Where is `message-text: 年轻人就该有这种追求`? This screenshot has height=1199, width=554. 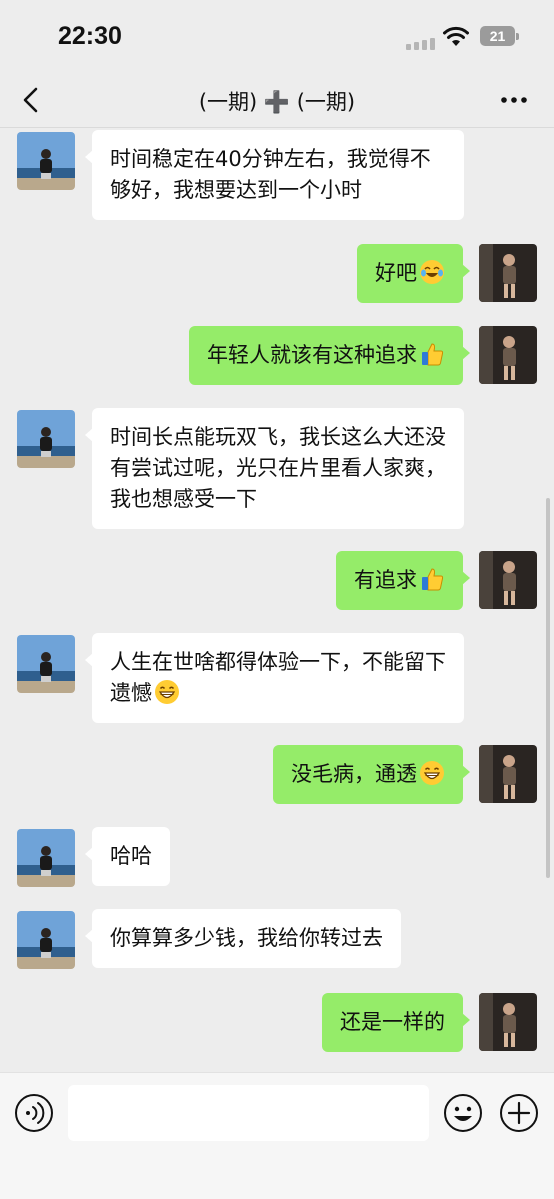
message-text: 年轻人就该有这种追求 is located at coordinates (312, 355).